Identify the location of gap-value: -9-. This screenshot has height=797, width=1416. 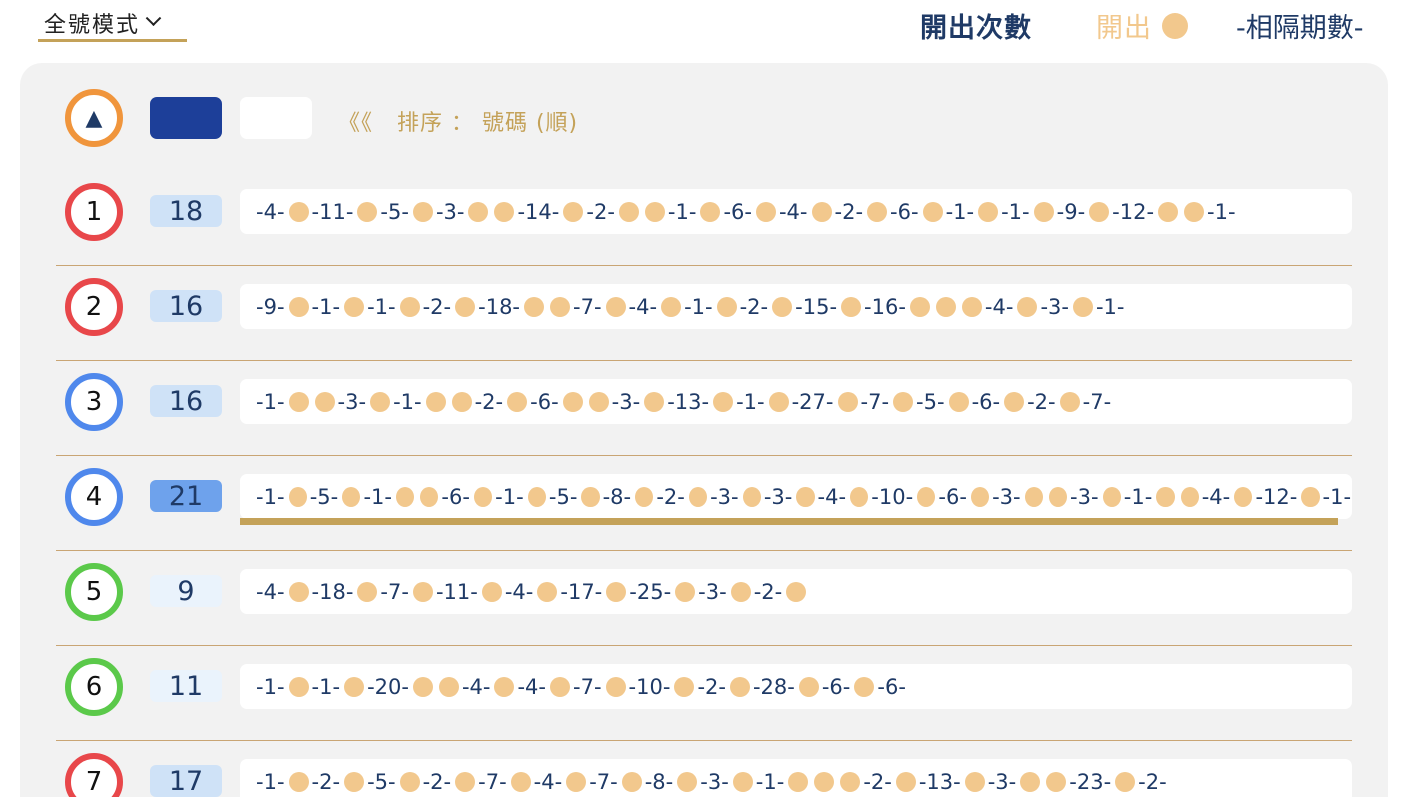
(1071, 211).